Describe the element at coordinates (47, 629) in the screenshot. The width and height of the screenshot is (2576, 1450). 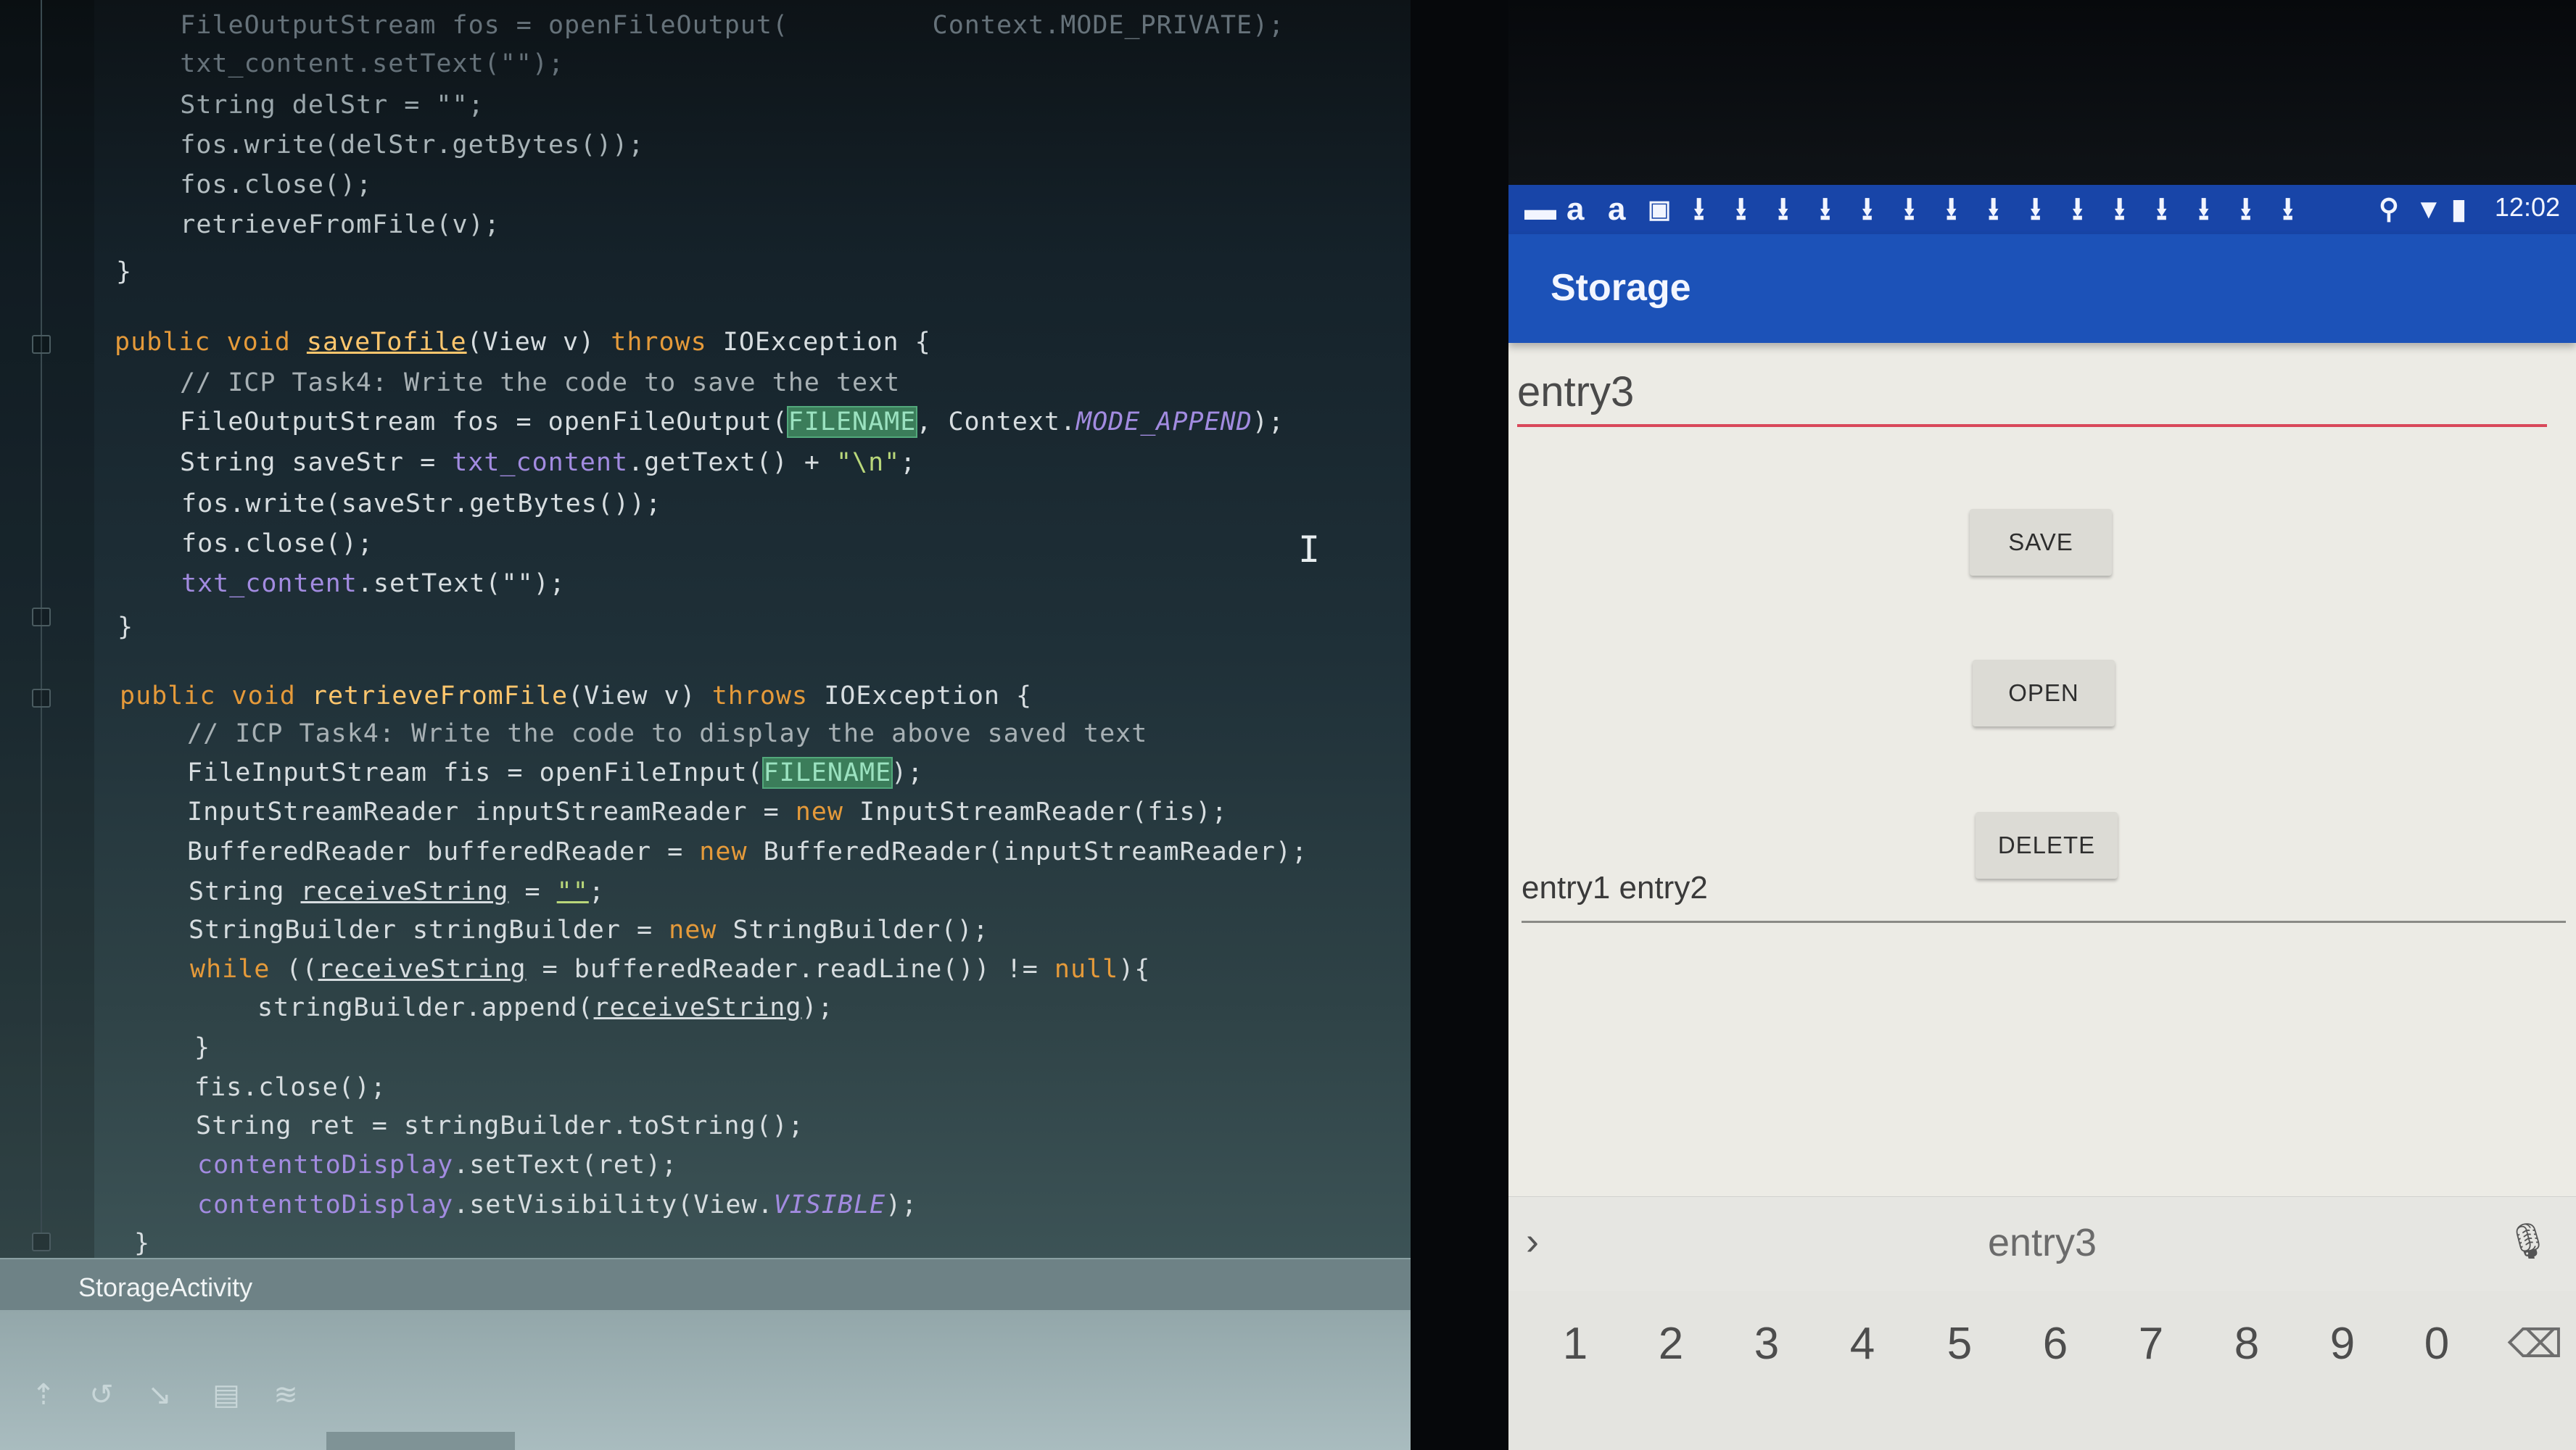
I see `editor-gutter` at that location.